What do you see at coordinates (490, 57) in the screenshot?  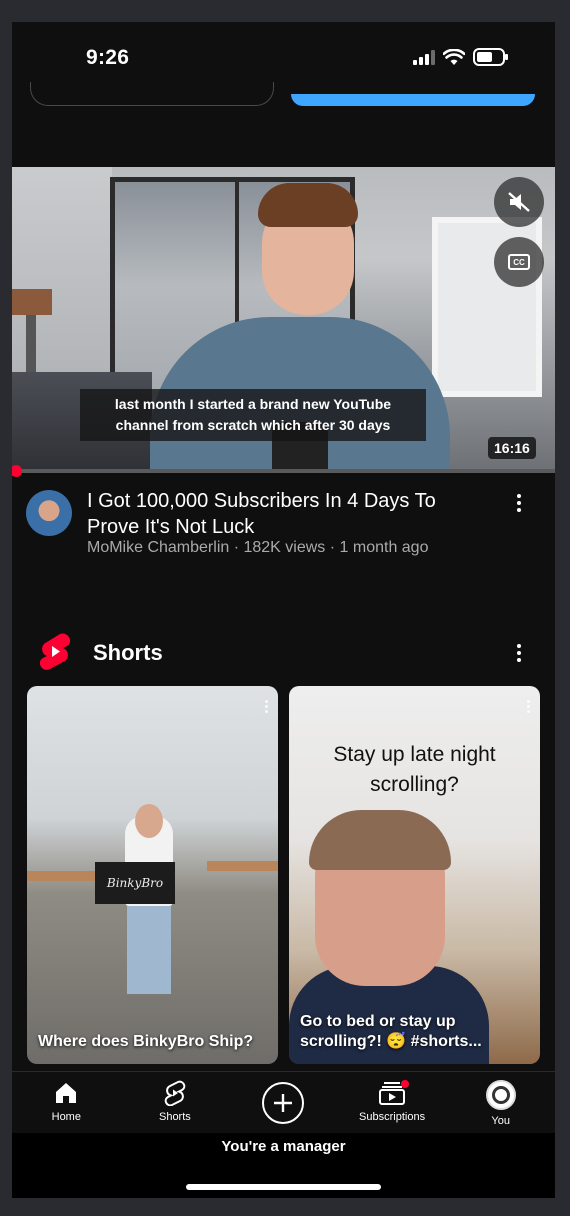 I see `battery-icon` at bounding box center [490, 57].